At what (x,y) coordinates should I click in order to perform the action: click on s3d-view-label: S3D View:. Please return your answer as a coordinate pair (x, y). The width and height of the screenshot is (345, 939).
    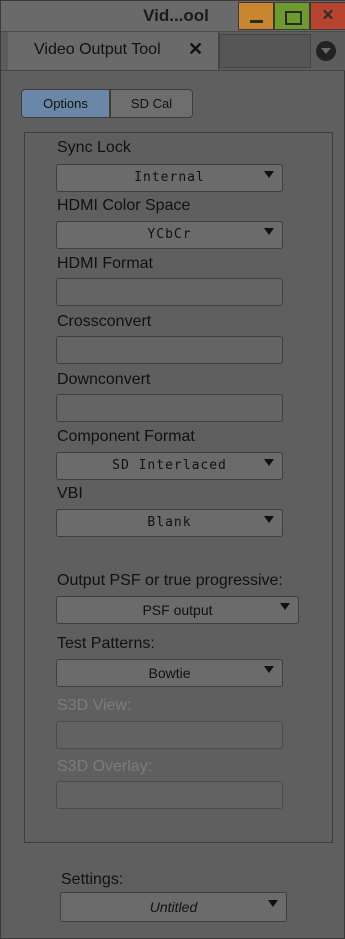
    Looking at the image, I should click on (94, 705).